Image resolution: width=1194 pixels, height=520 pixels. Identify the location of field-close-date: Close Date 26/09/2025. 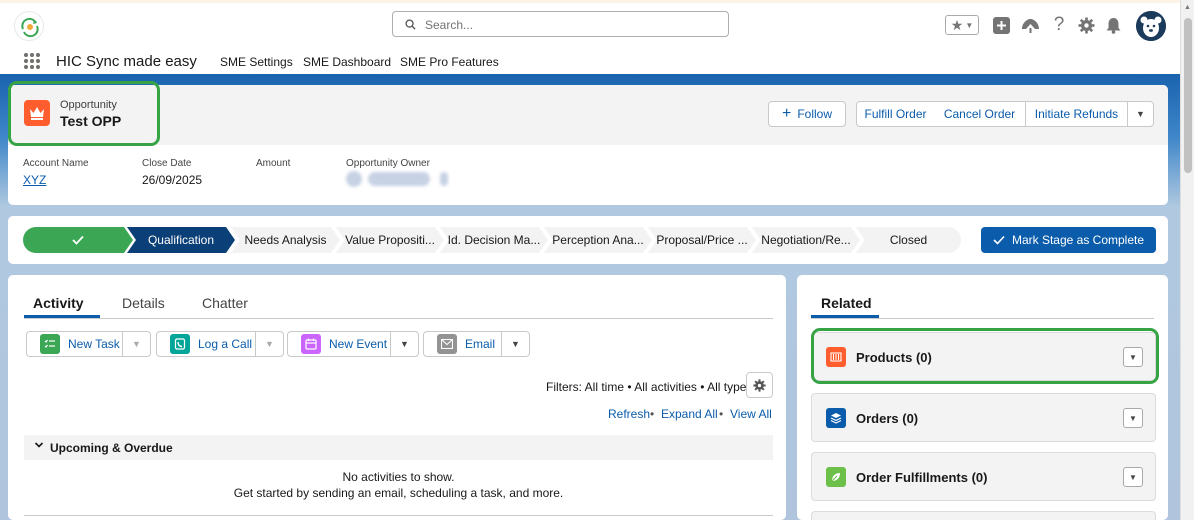
(172, 172).